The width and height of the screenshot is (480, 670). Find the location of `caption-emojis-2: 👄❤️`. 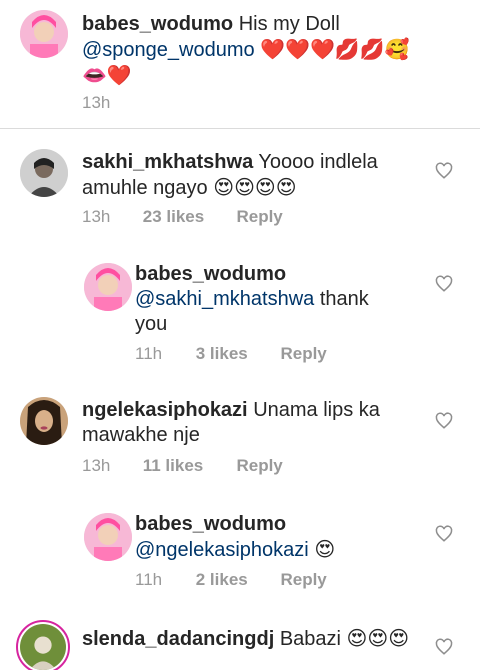

caption-emojis-2: 👄❤️ is located at coordinates (107, 75).